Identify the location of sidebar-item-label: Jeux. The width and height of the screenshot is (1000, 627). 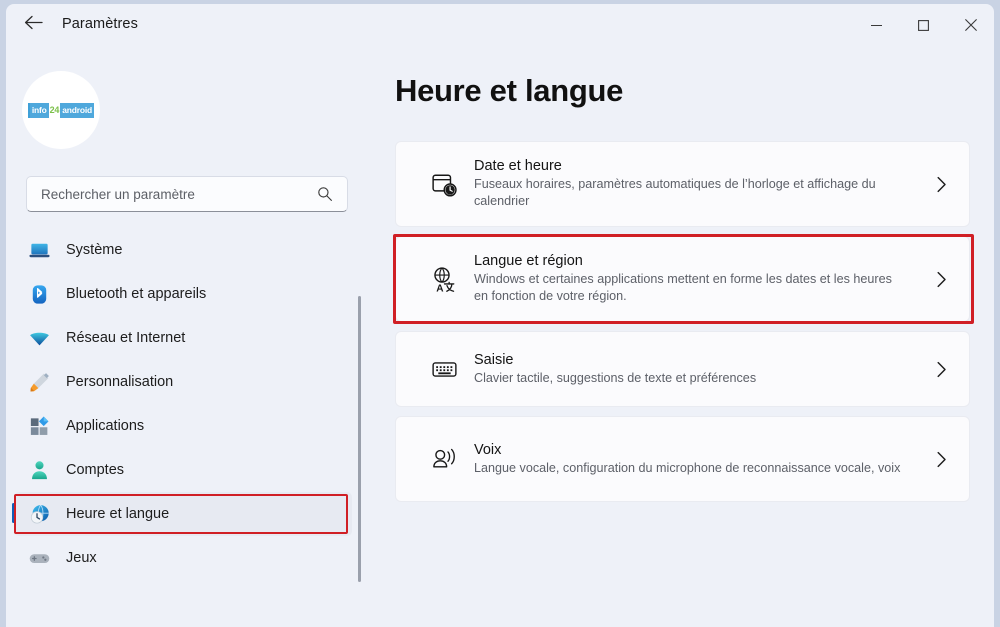
(81, 558).